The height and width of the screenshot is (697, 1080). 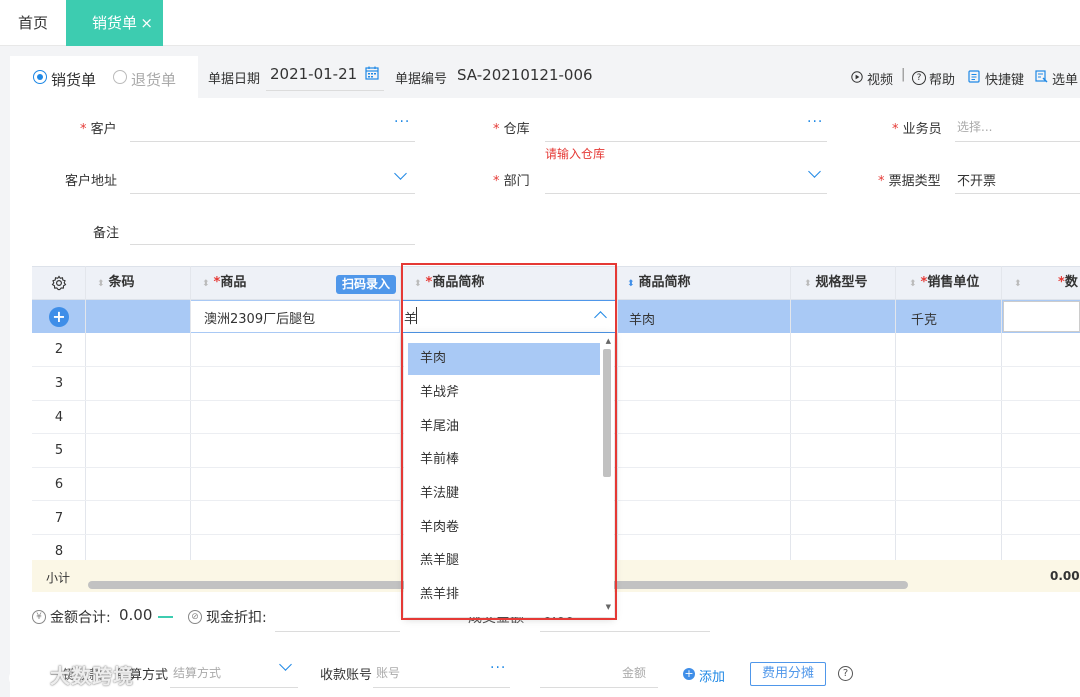 I want to click on total-value: 0.00, so click(x=136, y=615).